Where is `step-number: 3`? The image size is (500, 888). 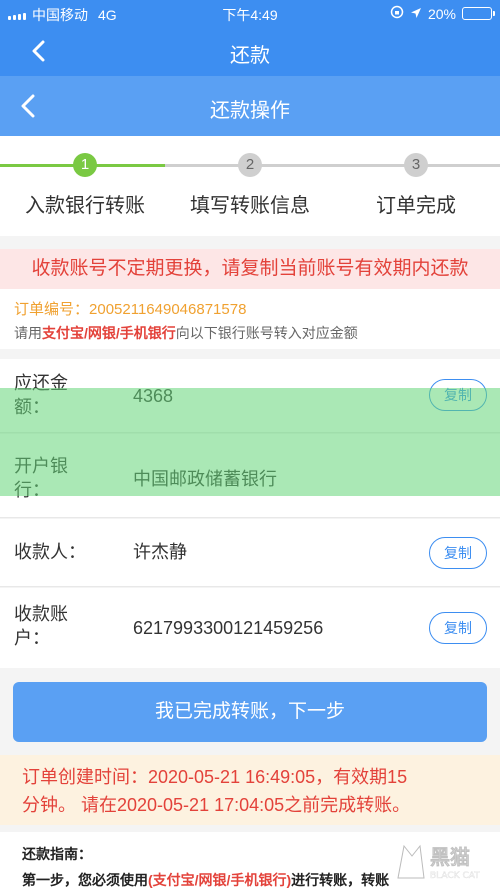 step-number: 3 is located at coordinates (416, 165).